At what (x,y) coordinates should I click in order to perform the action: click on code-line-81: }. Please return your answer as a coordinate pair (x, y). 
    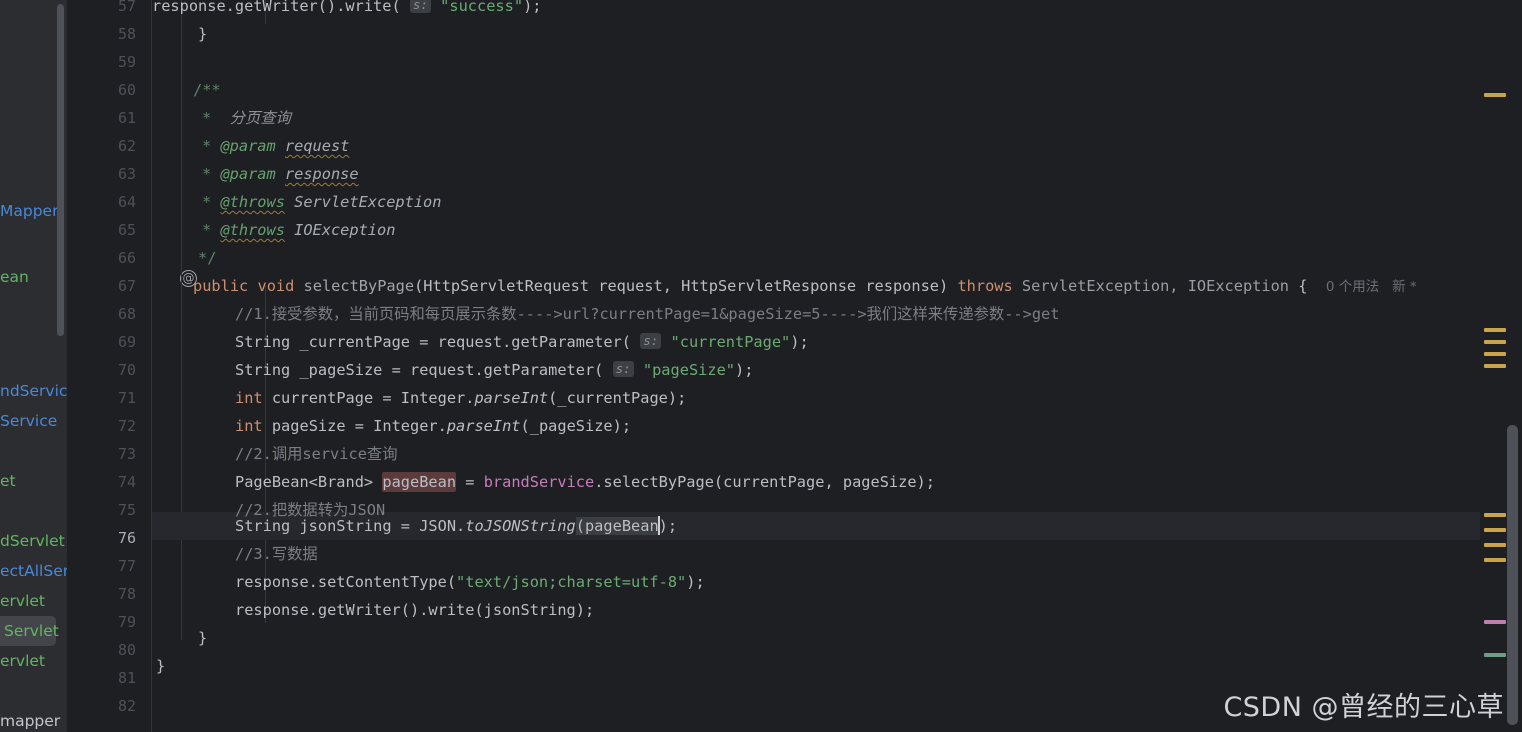
    Looking at the image, I should click on (837, 666).